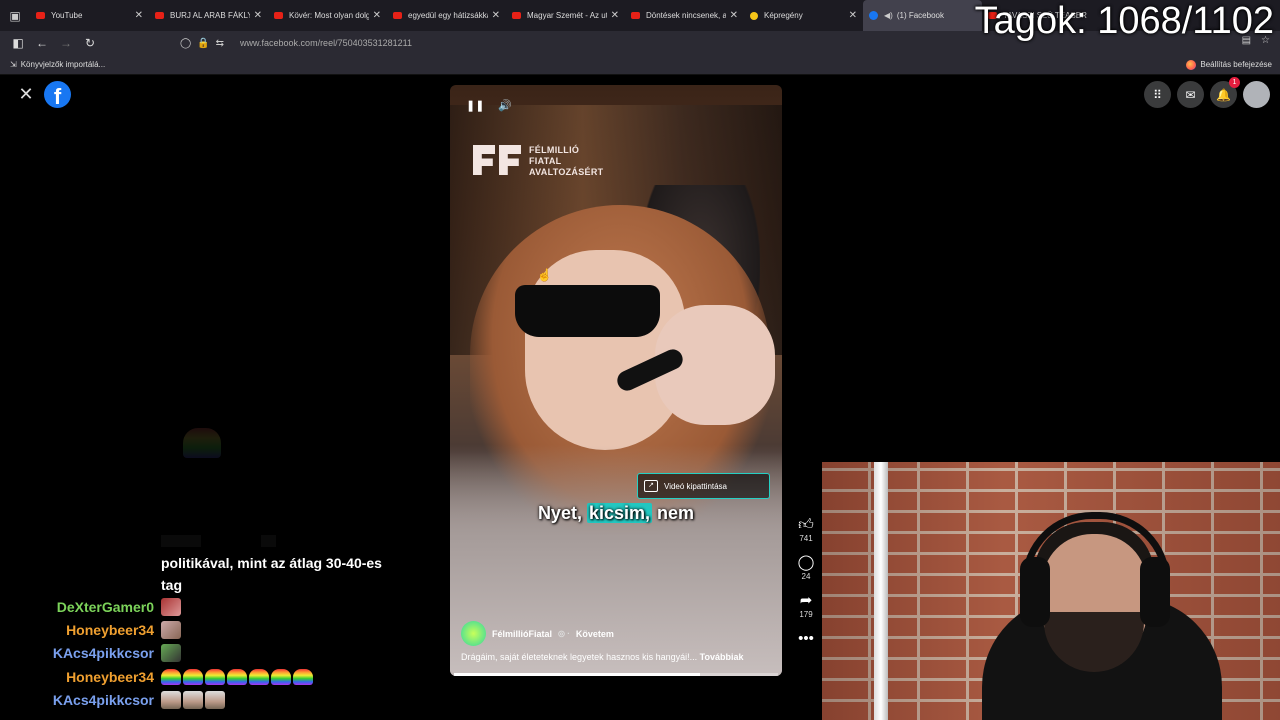  I want to click on more-options-button: •••, so click(806, 638).